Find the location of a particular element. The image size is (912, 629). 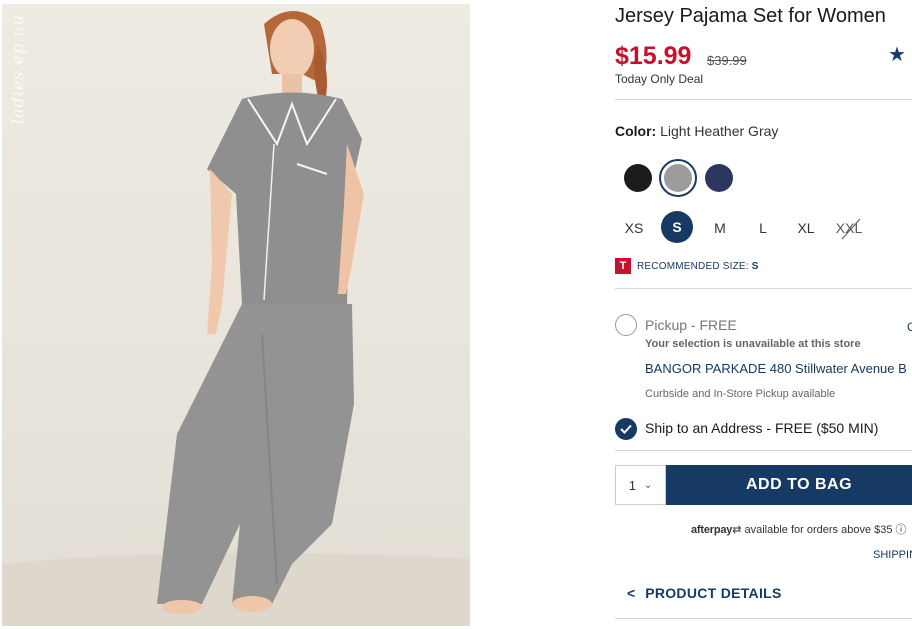

recommended-size-badge: T is located at coordinates (623, 266).